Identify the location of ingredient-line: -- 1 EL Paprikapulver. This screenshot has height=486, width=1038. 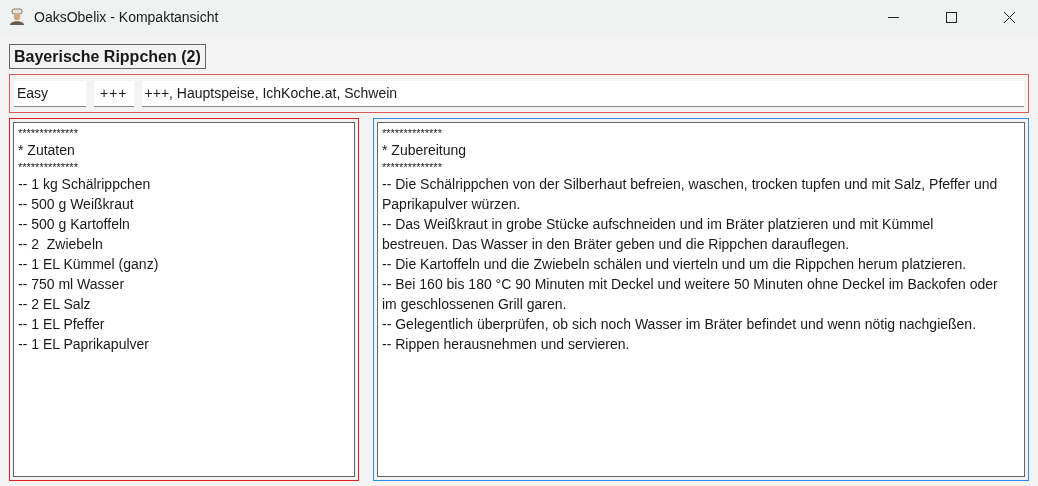
(84, 344).